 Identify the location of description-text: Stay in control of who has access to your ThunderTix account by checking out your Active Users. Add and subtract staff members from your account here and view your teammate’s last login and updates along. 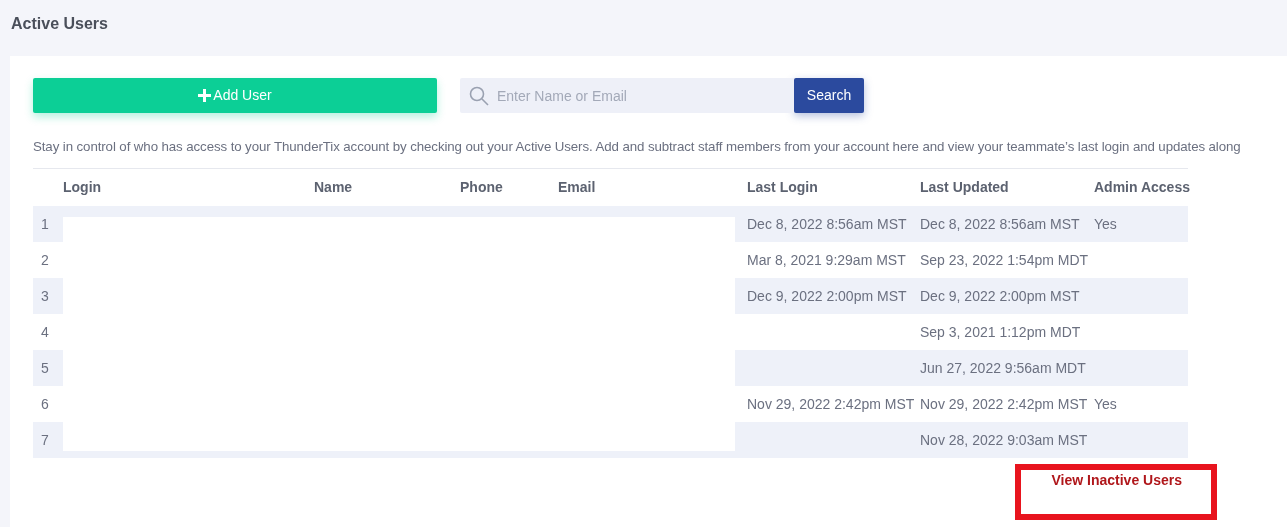
(637, 147).